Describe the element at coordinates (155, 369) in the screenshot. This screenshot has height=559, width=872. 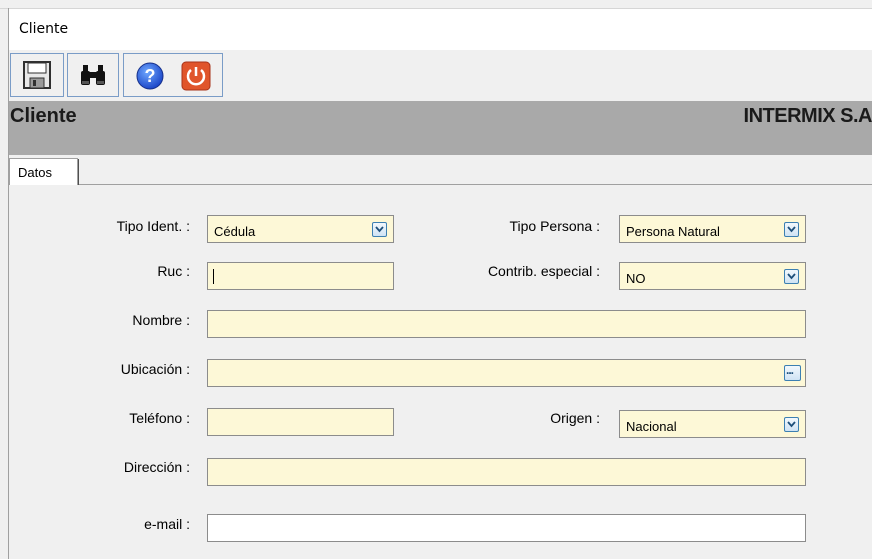
I see `ubicacion-label: Ubicación :` at that location.